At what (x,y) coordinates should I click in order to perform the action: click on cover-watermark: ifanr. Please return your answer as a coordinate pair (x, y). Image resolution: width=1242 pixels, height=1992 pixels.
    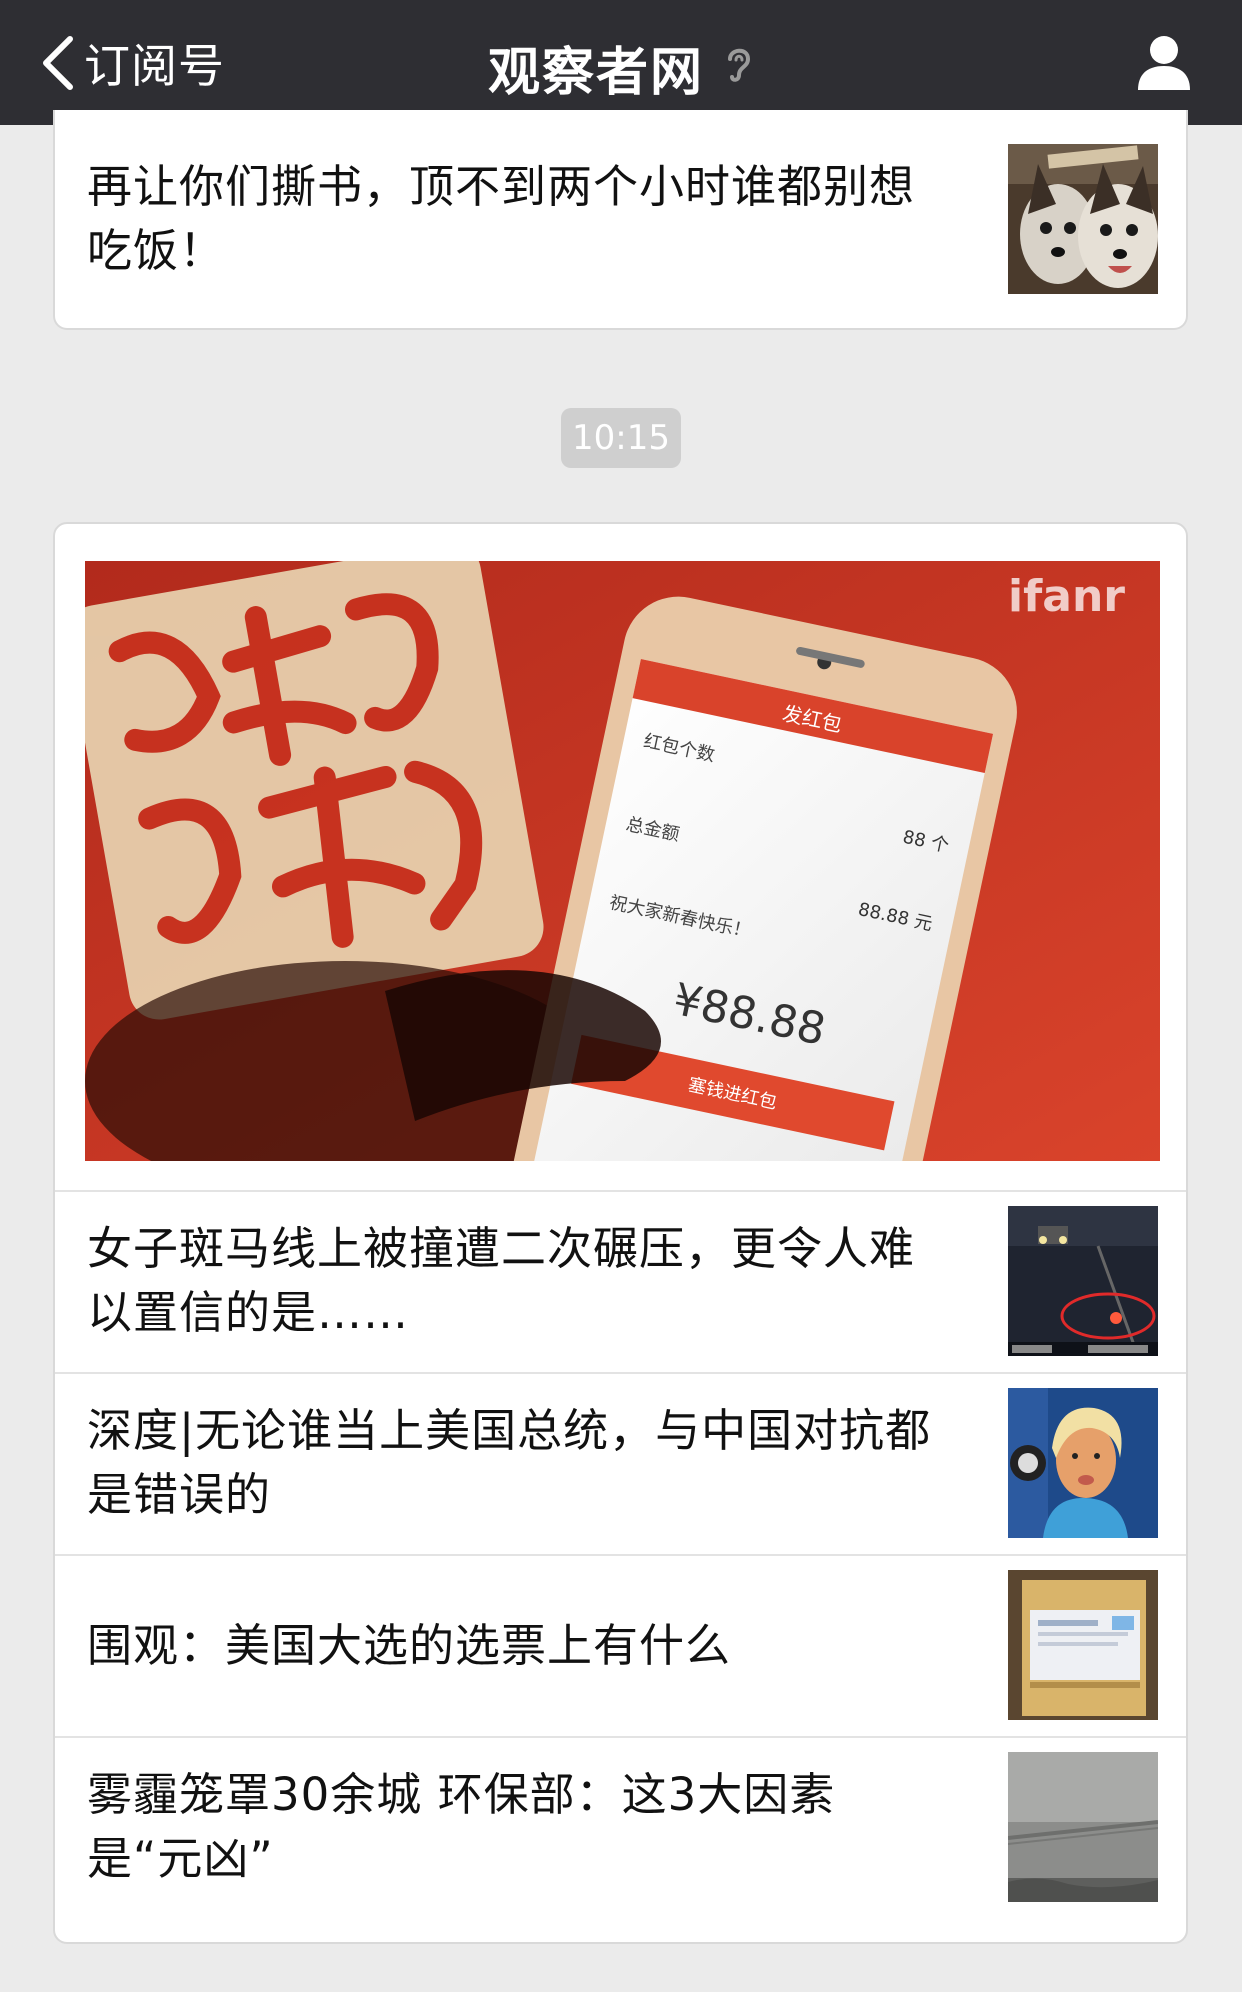
    Looking at the image, I should click on (1066, 596).